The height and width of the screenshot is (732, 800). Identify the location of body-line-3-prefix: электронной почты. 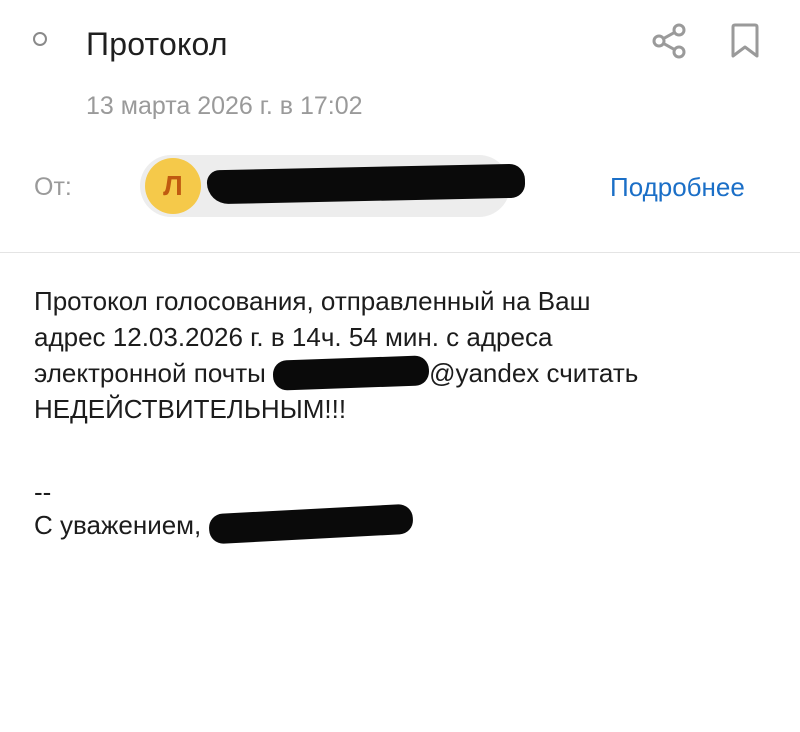
(154, 373).